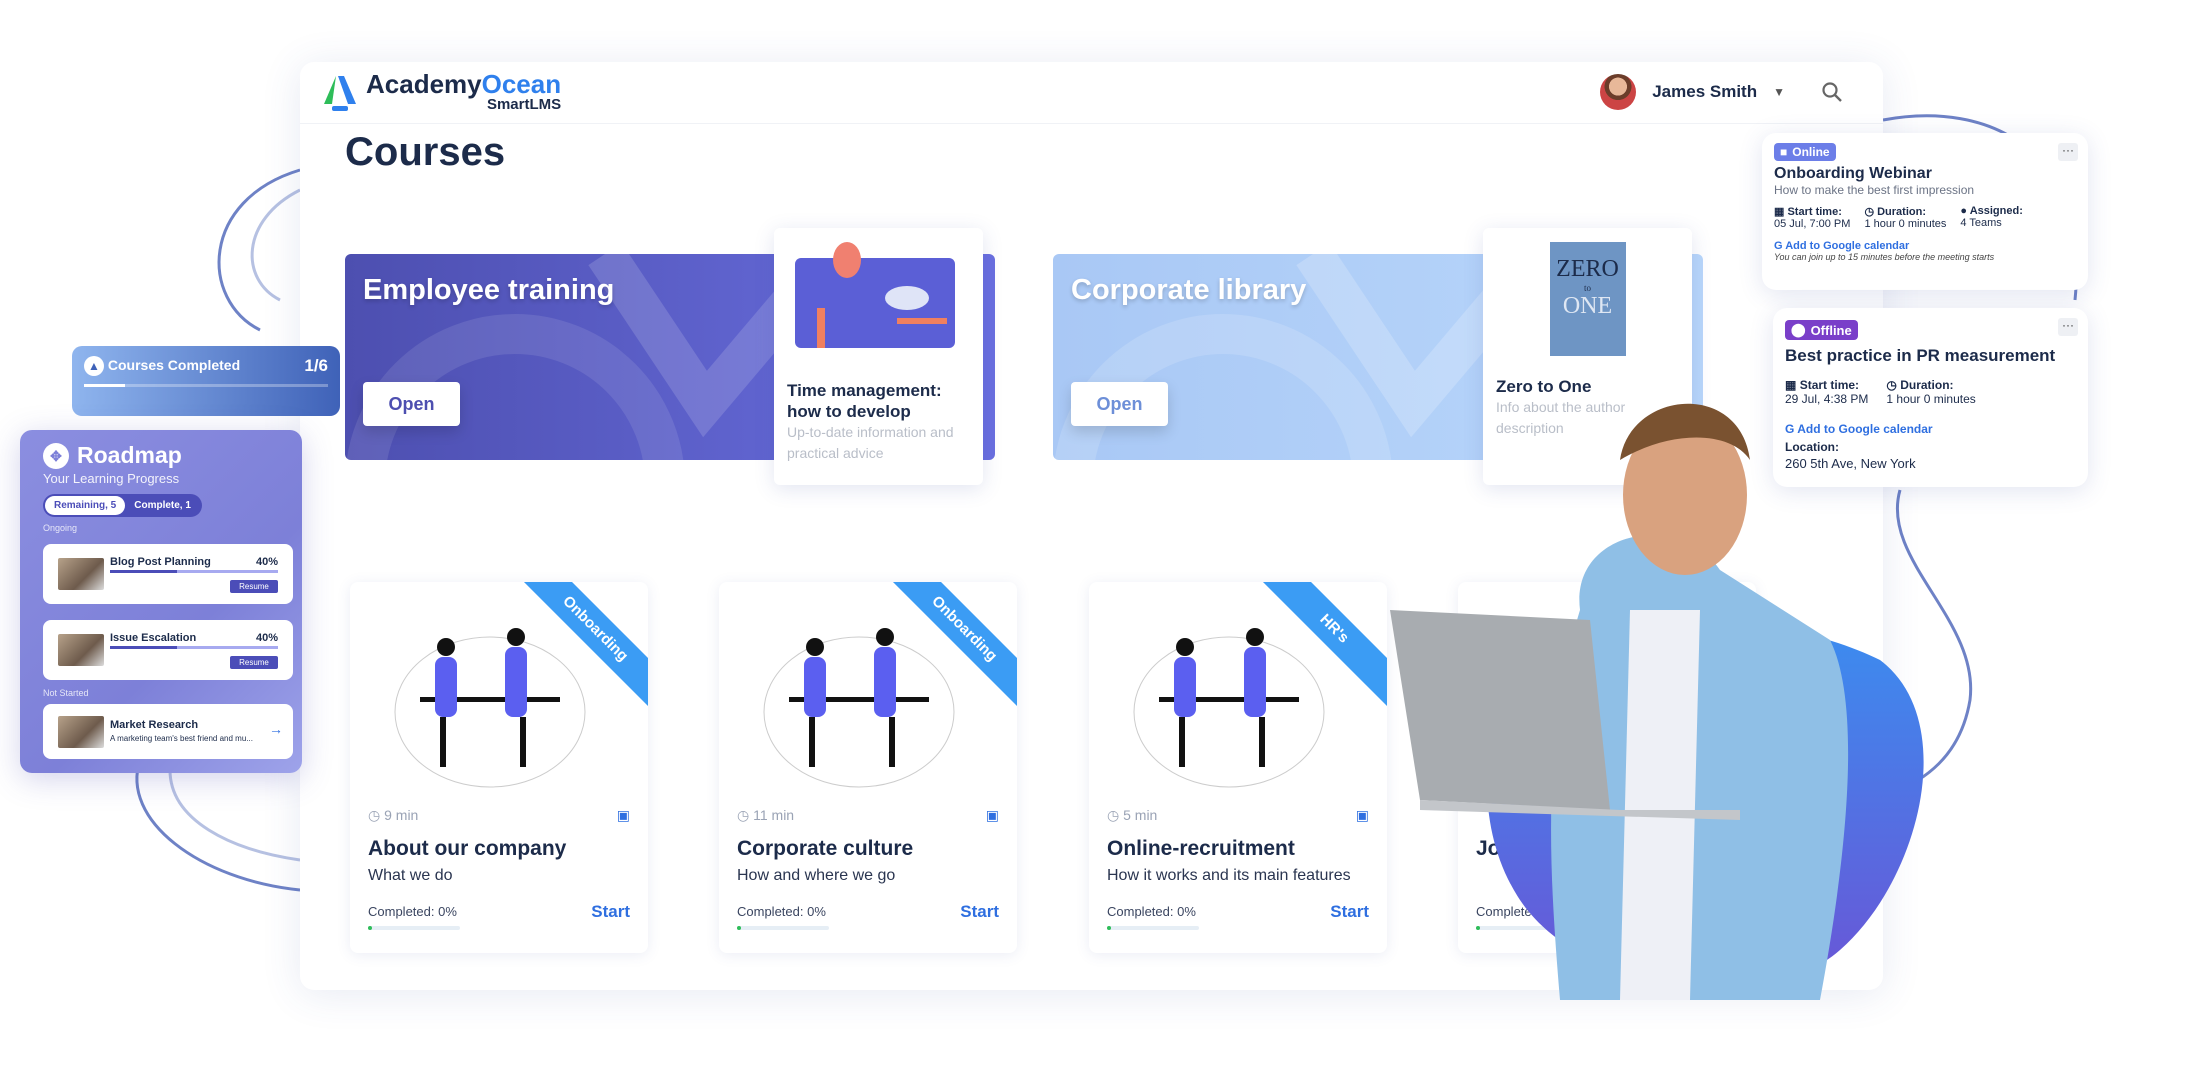 This screenshot has height=1066, width=2204. What do you see at coordinates (206, 381) in the screenshot?
I see `courses-completed-widget: ▲ Courses Completed 1/6` at bounding box center [206, 381].